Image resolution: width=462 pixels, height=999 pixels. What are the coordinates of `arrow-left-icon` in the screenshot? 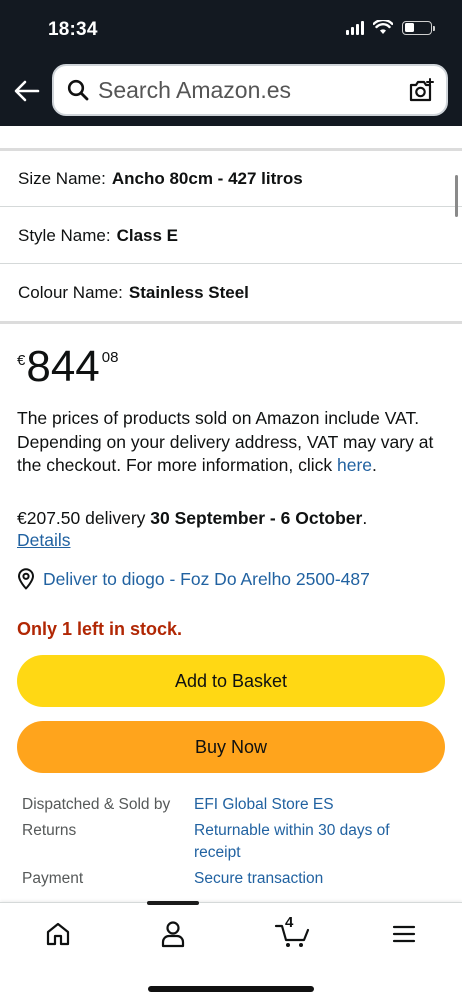 It's located at (27, 91).